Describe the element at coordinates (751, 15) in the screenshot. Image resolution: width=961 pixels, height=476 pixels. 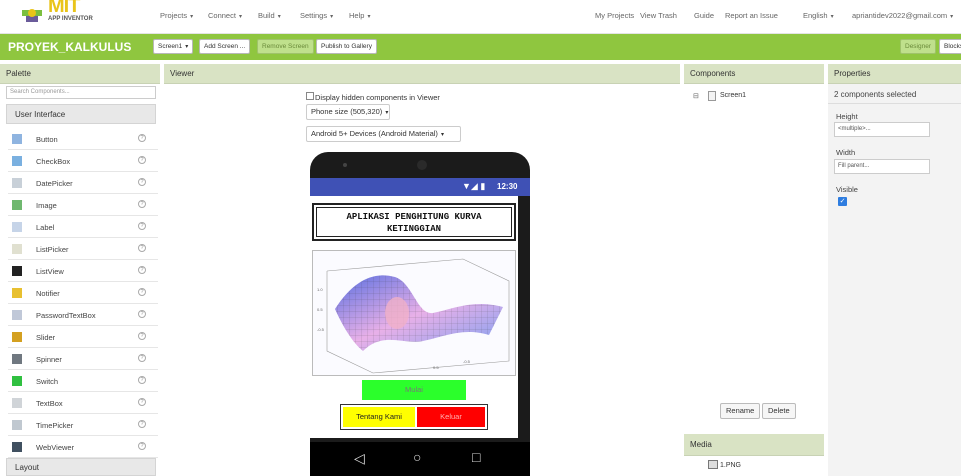
I see `link-report-issue: Report an Issue` at that location.